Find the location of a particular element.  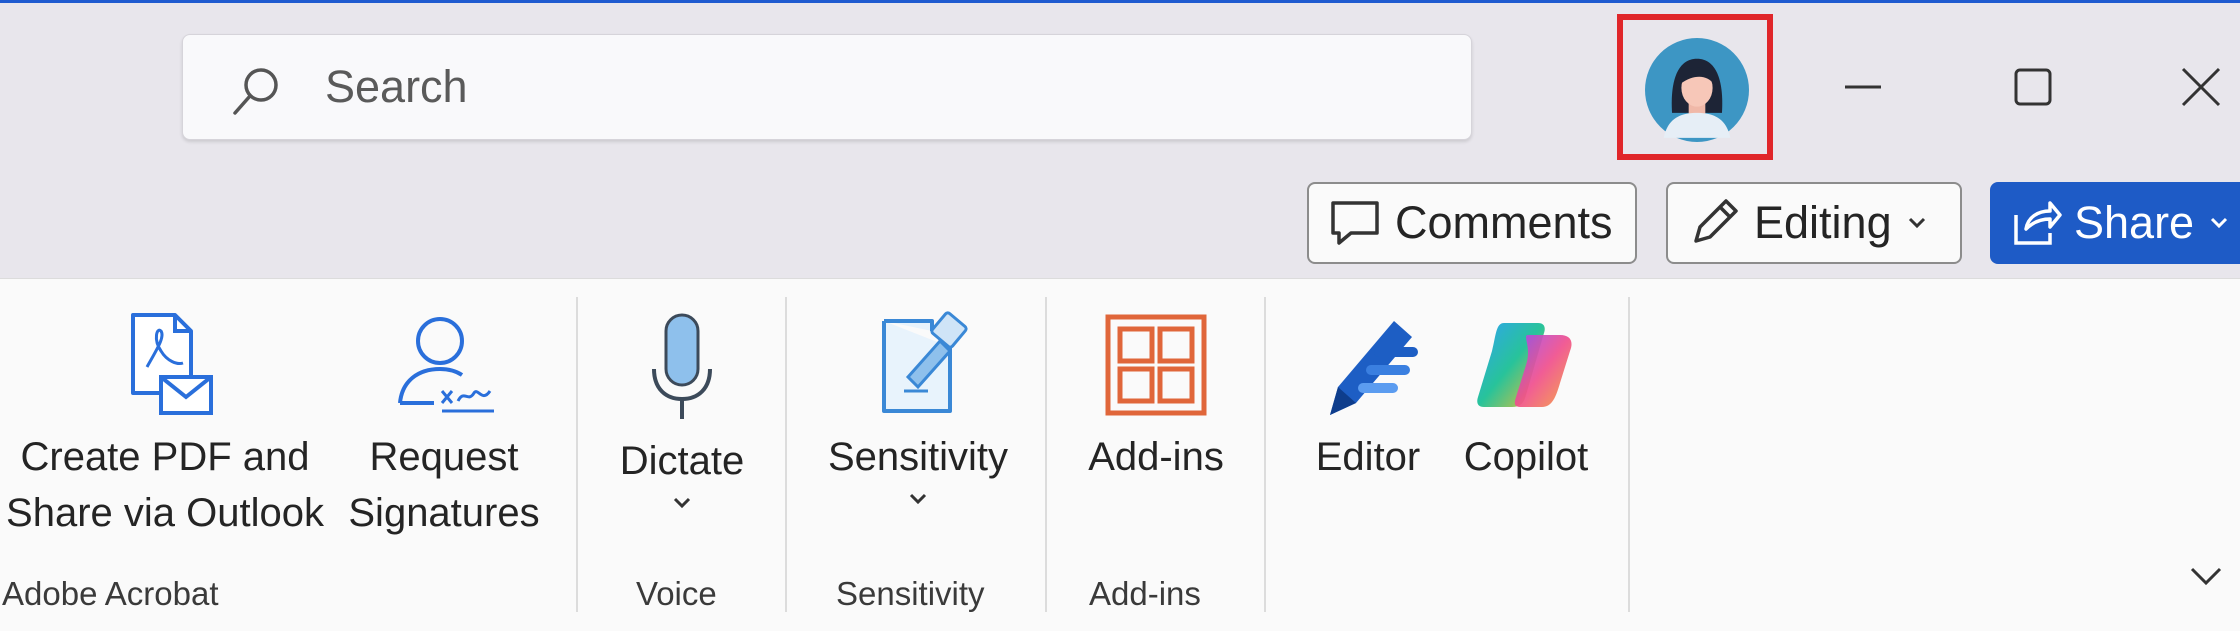

comments-button: Comments is located at coordinates (1472, 223).